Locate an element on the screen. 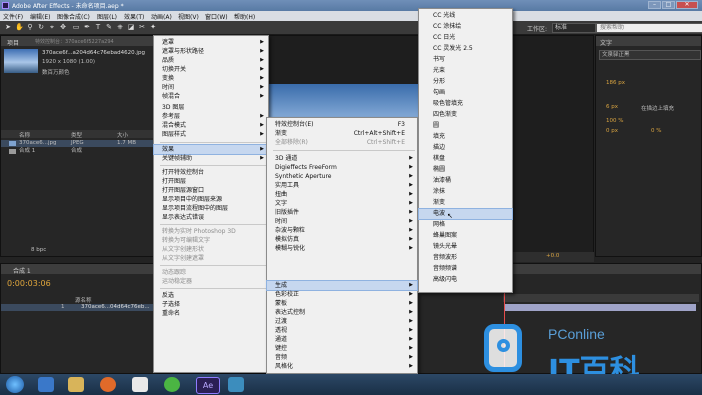 This screenshot has height=395, width=702. menu-item-keyframe-assistant: 关键帧辅助 ▶ is located at coordinates (211, 158).